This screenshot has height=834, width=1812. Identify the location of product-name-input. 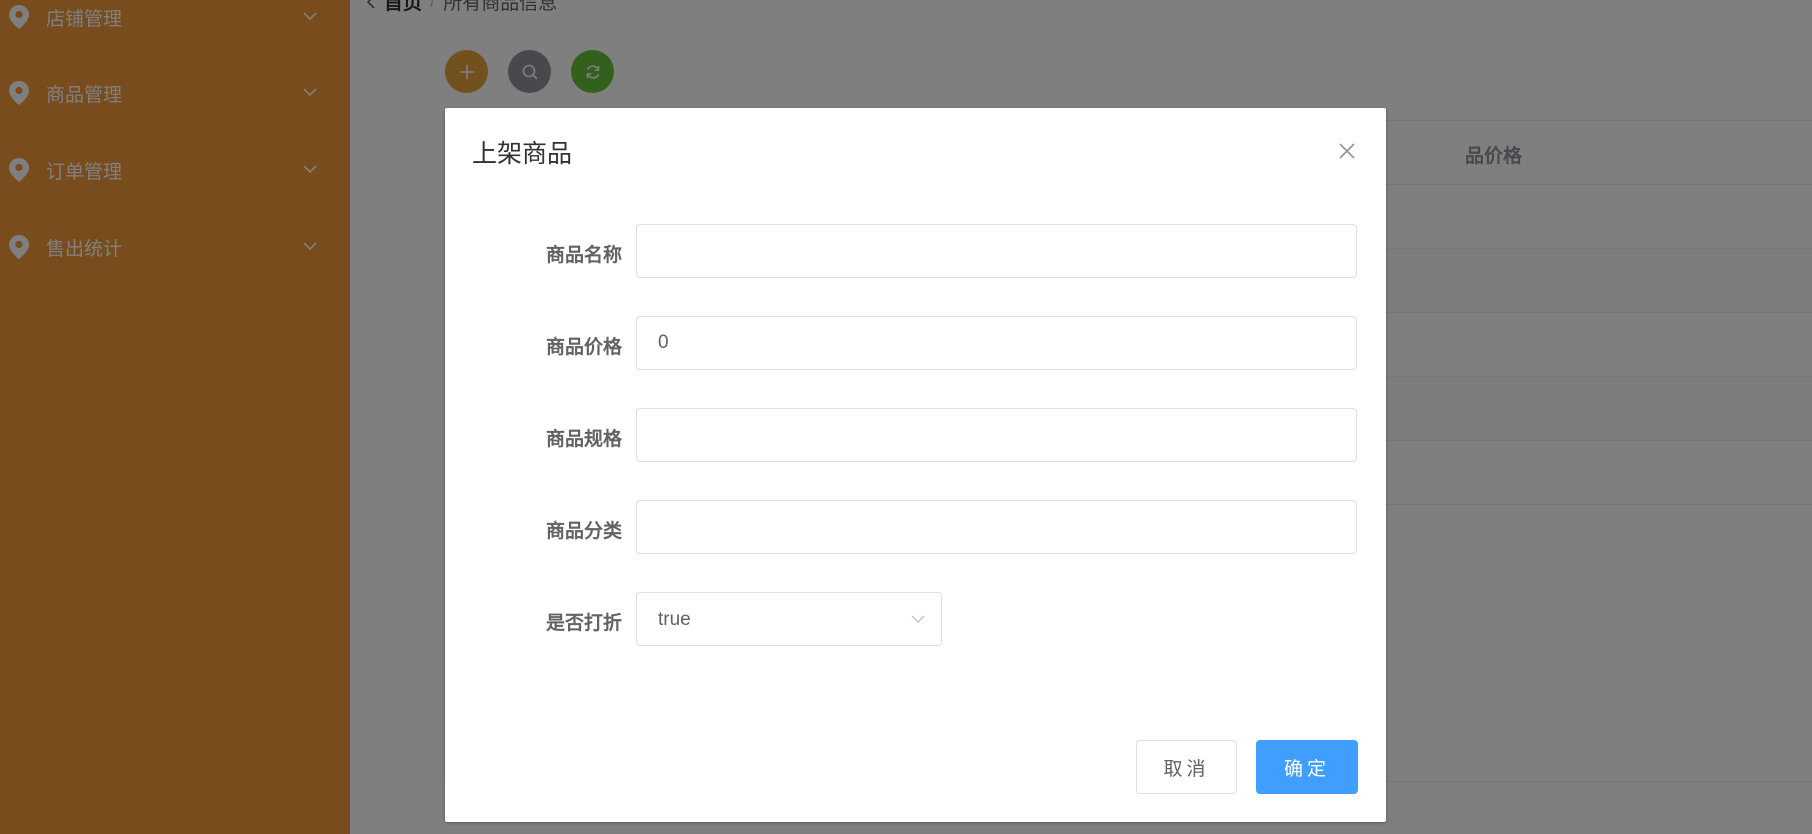
(996, 251).